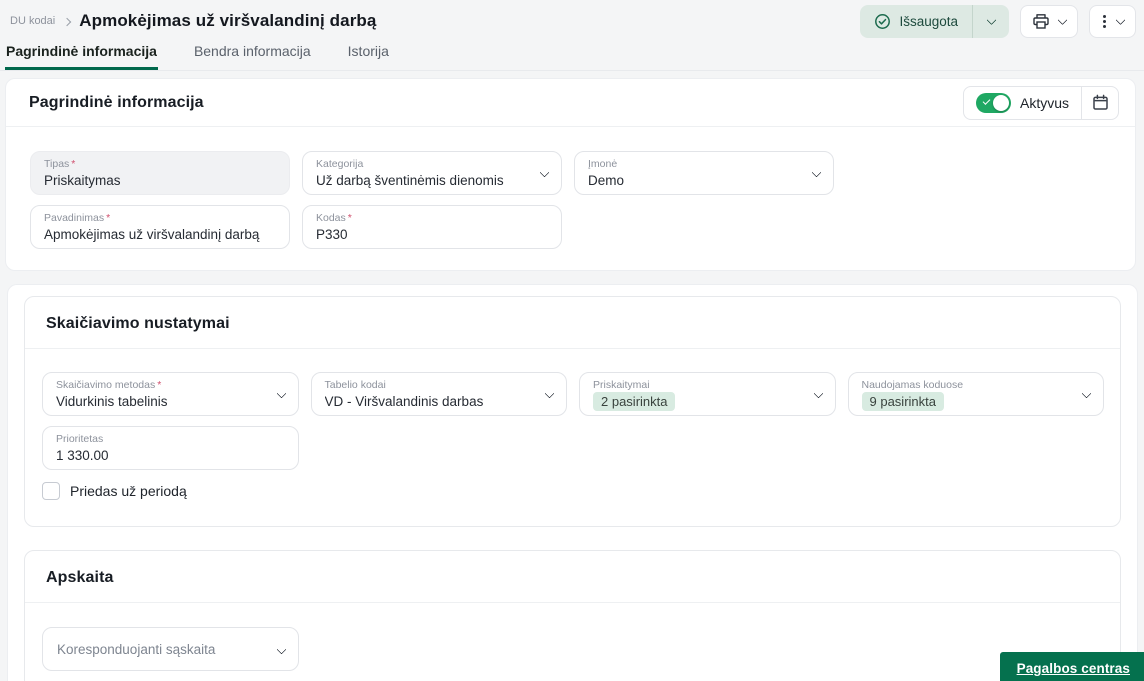 This screenshot has width=1144, height=681. I want to click on kodas-value: P330, so click(332, 234).